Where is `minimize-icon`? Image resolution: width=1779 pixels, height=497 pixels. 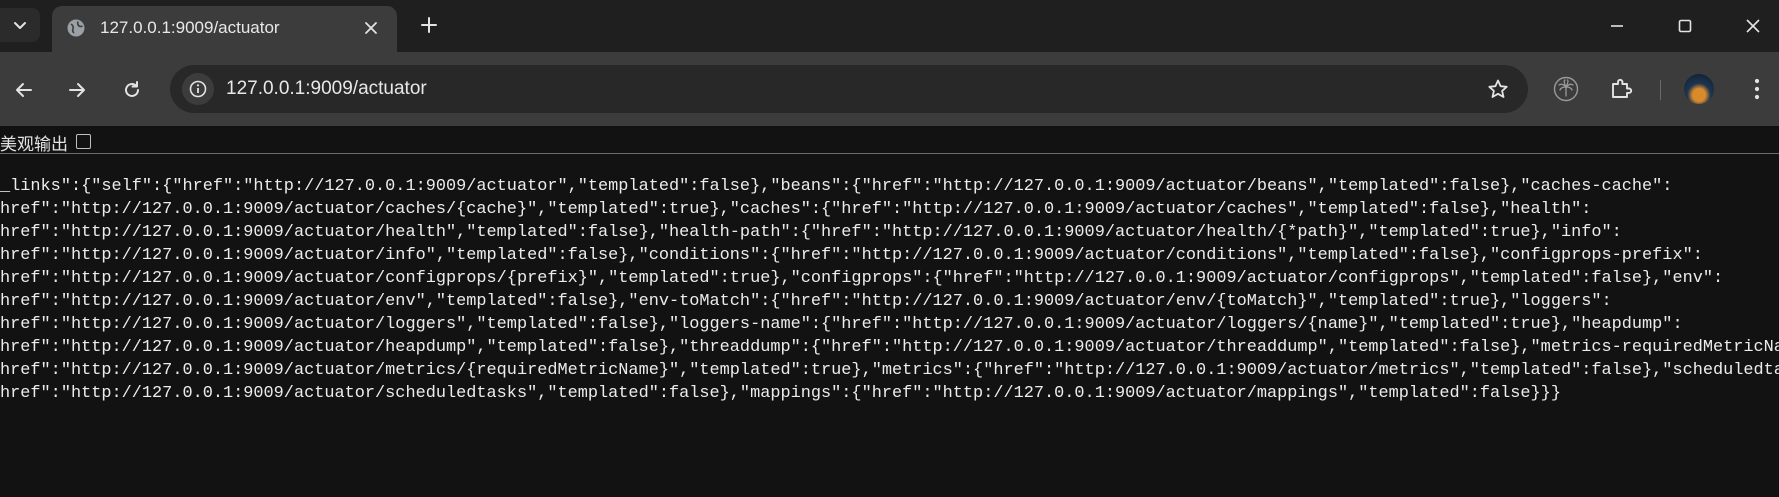 minimize-icon is located at coordinates (1617, 26).